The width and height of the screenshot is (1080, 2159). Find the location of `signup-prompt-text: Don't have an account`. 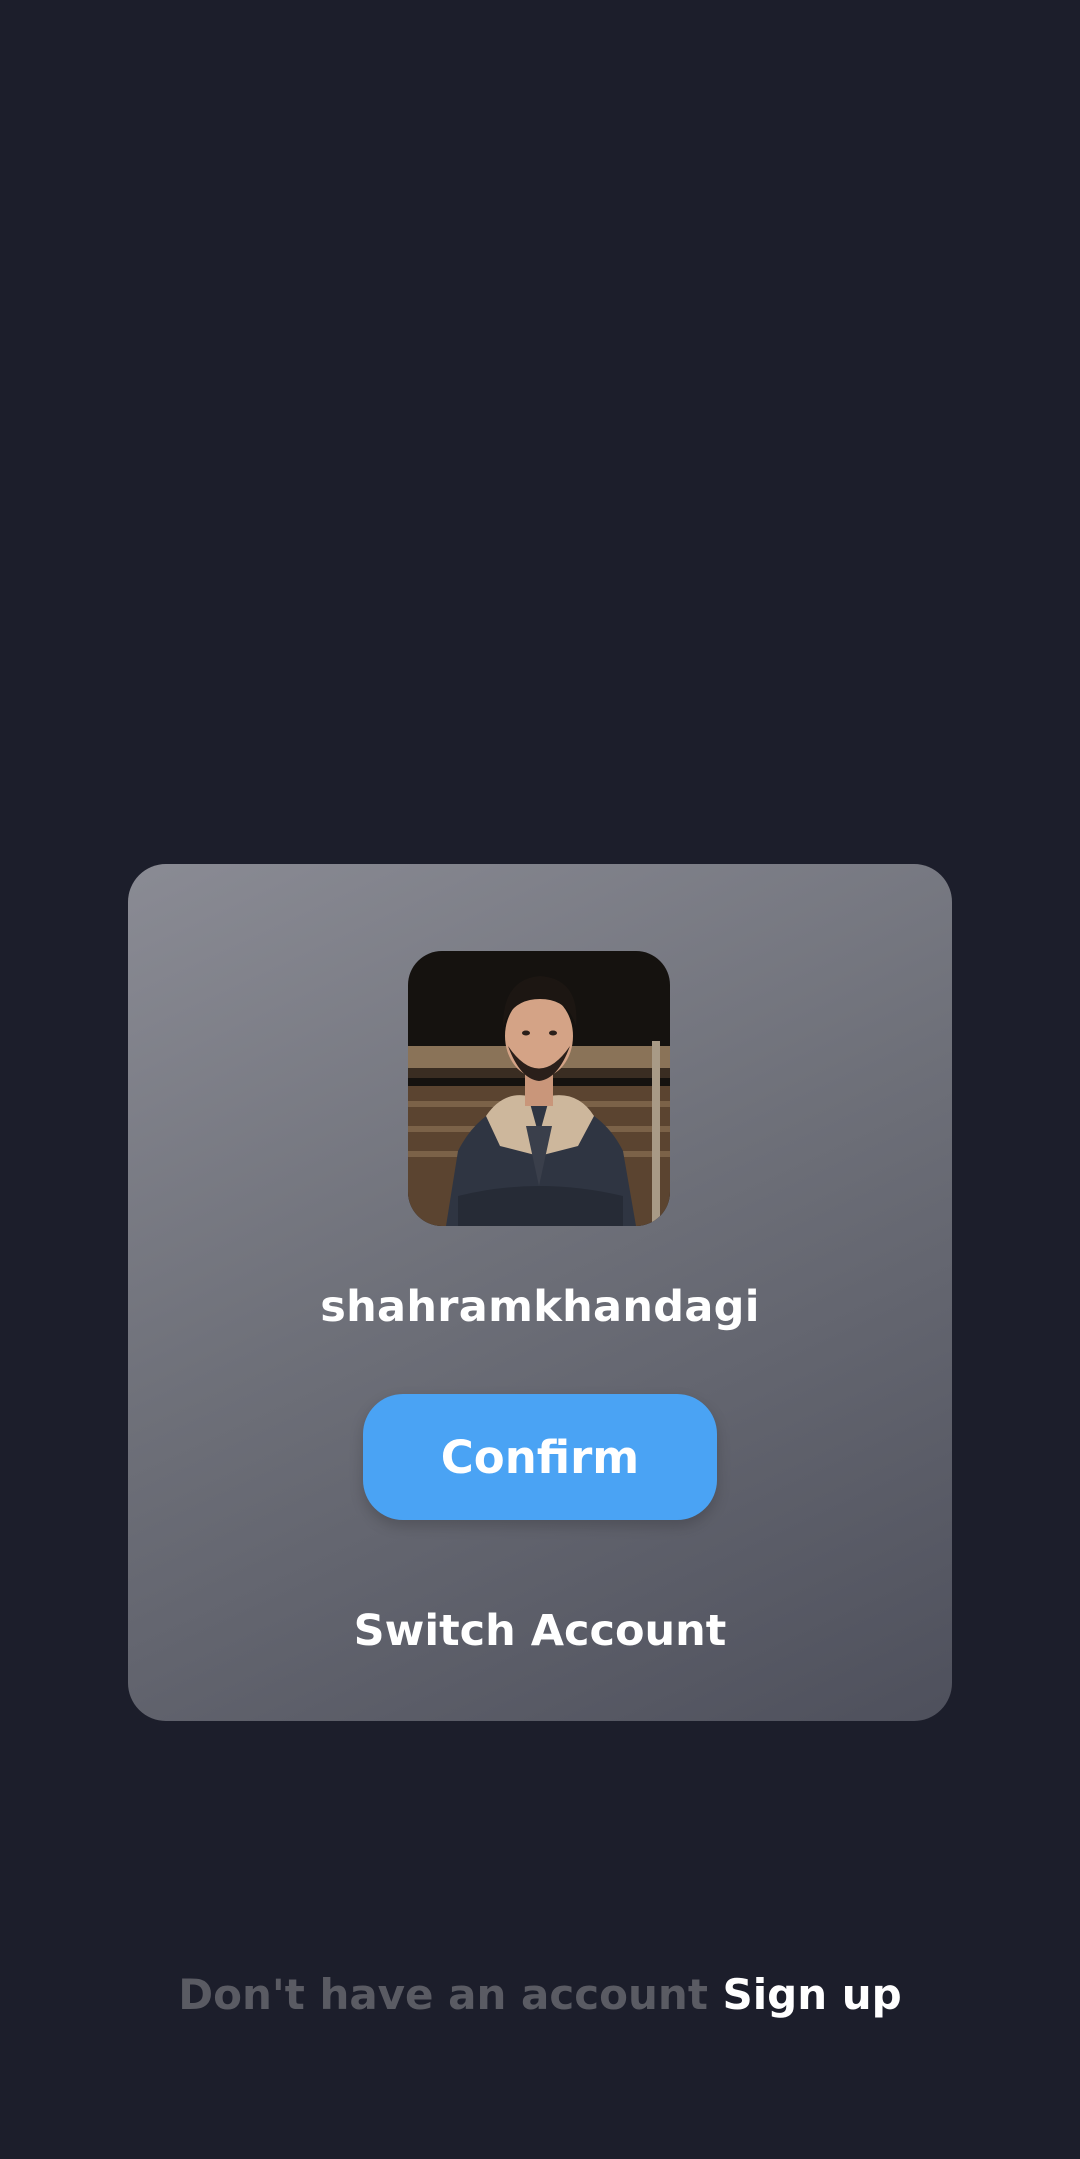

signup-prompt-text: Don't have an account is located at coordinates (450, 1994).